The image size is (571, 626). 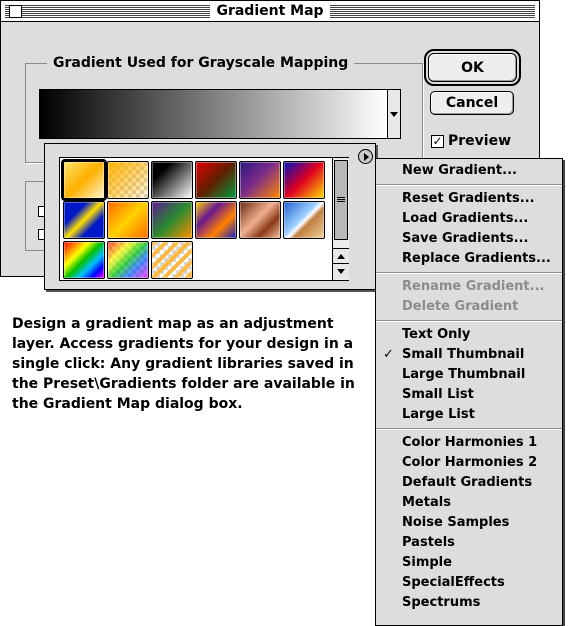 I want to click on arrow-down-icon, so click(x=341, y=271).